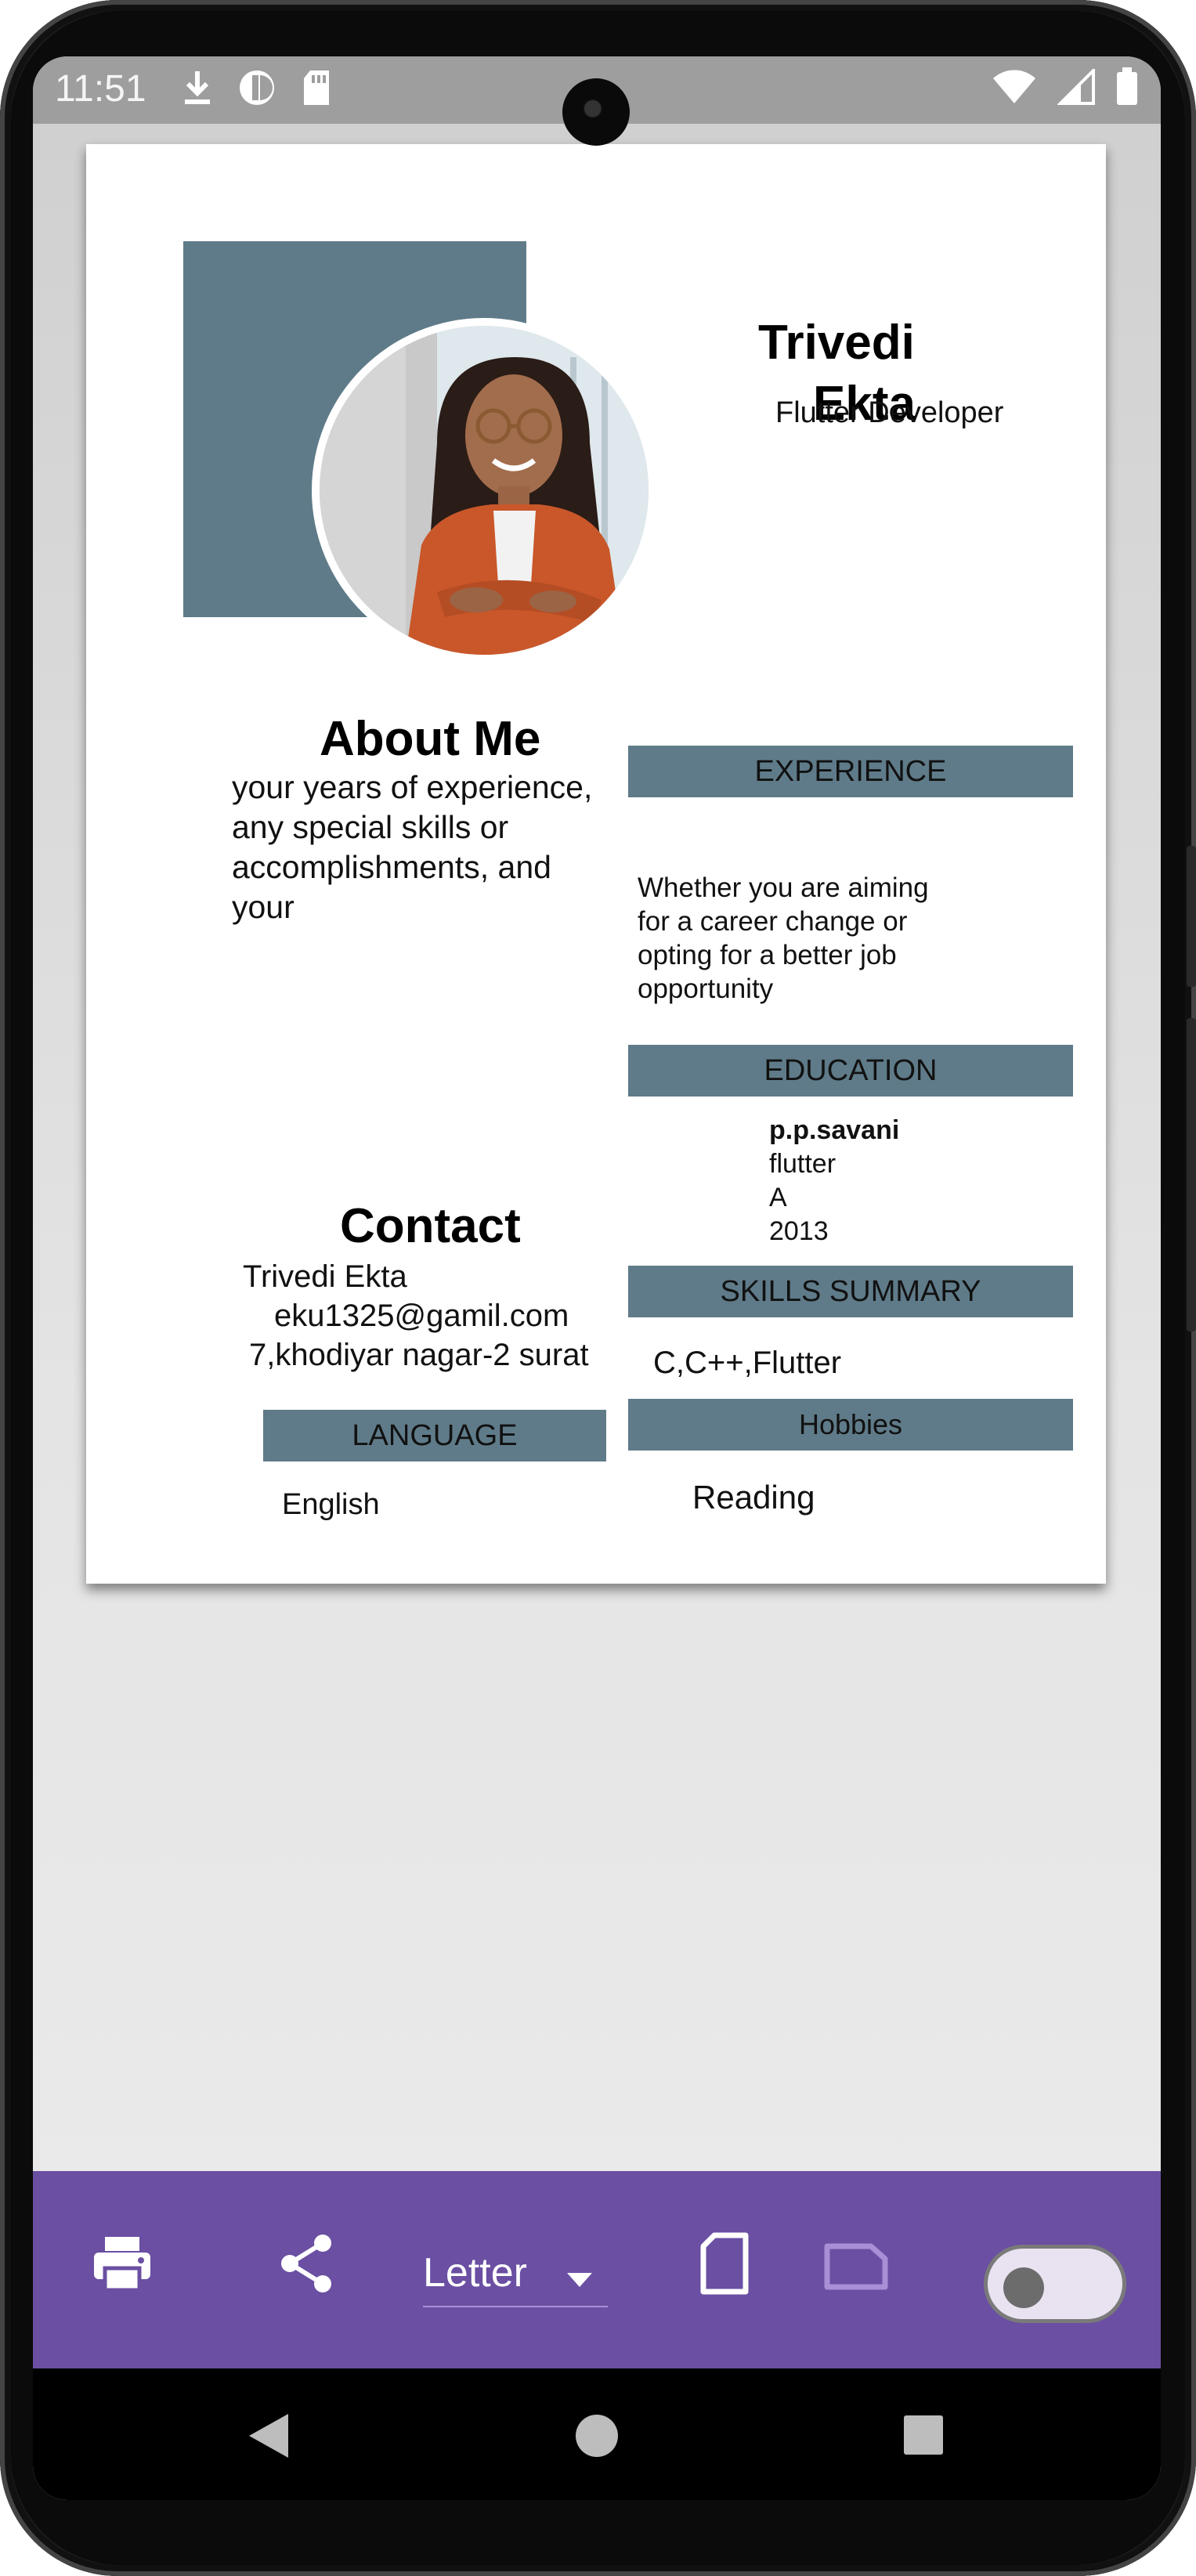 The height and width of the screenshot is (2576, 1196). What do you see at coordinates (596, 112) in the screenshot?
I see `front-camera` at bounding box center [596, 112].